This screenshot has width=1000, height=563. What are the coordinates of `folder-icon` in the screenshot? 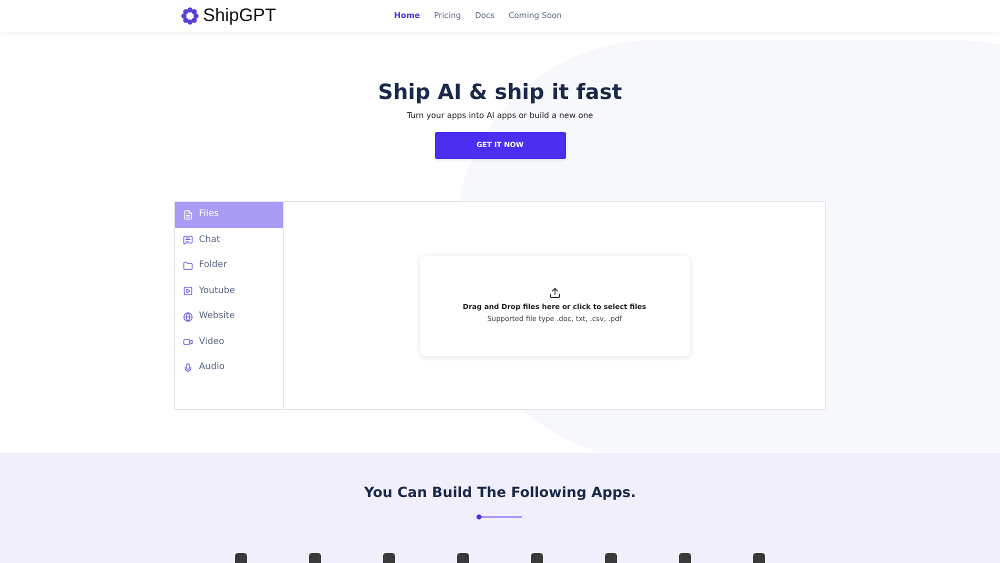 It's located at (188, 265).